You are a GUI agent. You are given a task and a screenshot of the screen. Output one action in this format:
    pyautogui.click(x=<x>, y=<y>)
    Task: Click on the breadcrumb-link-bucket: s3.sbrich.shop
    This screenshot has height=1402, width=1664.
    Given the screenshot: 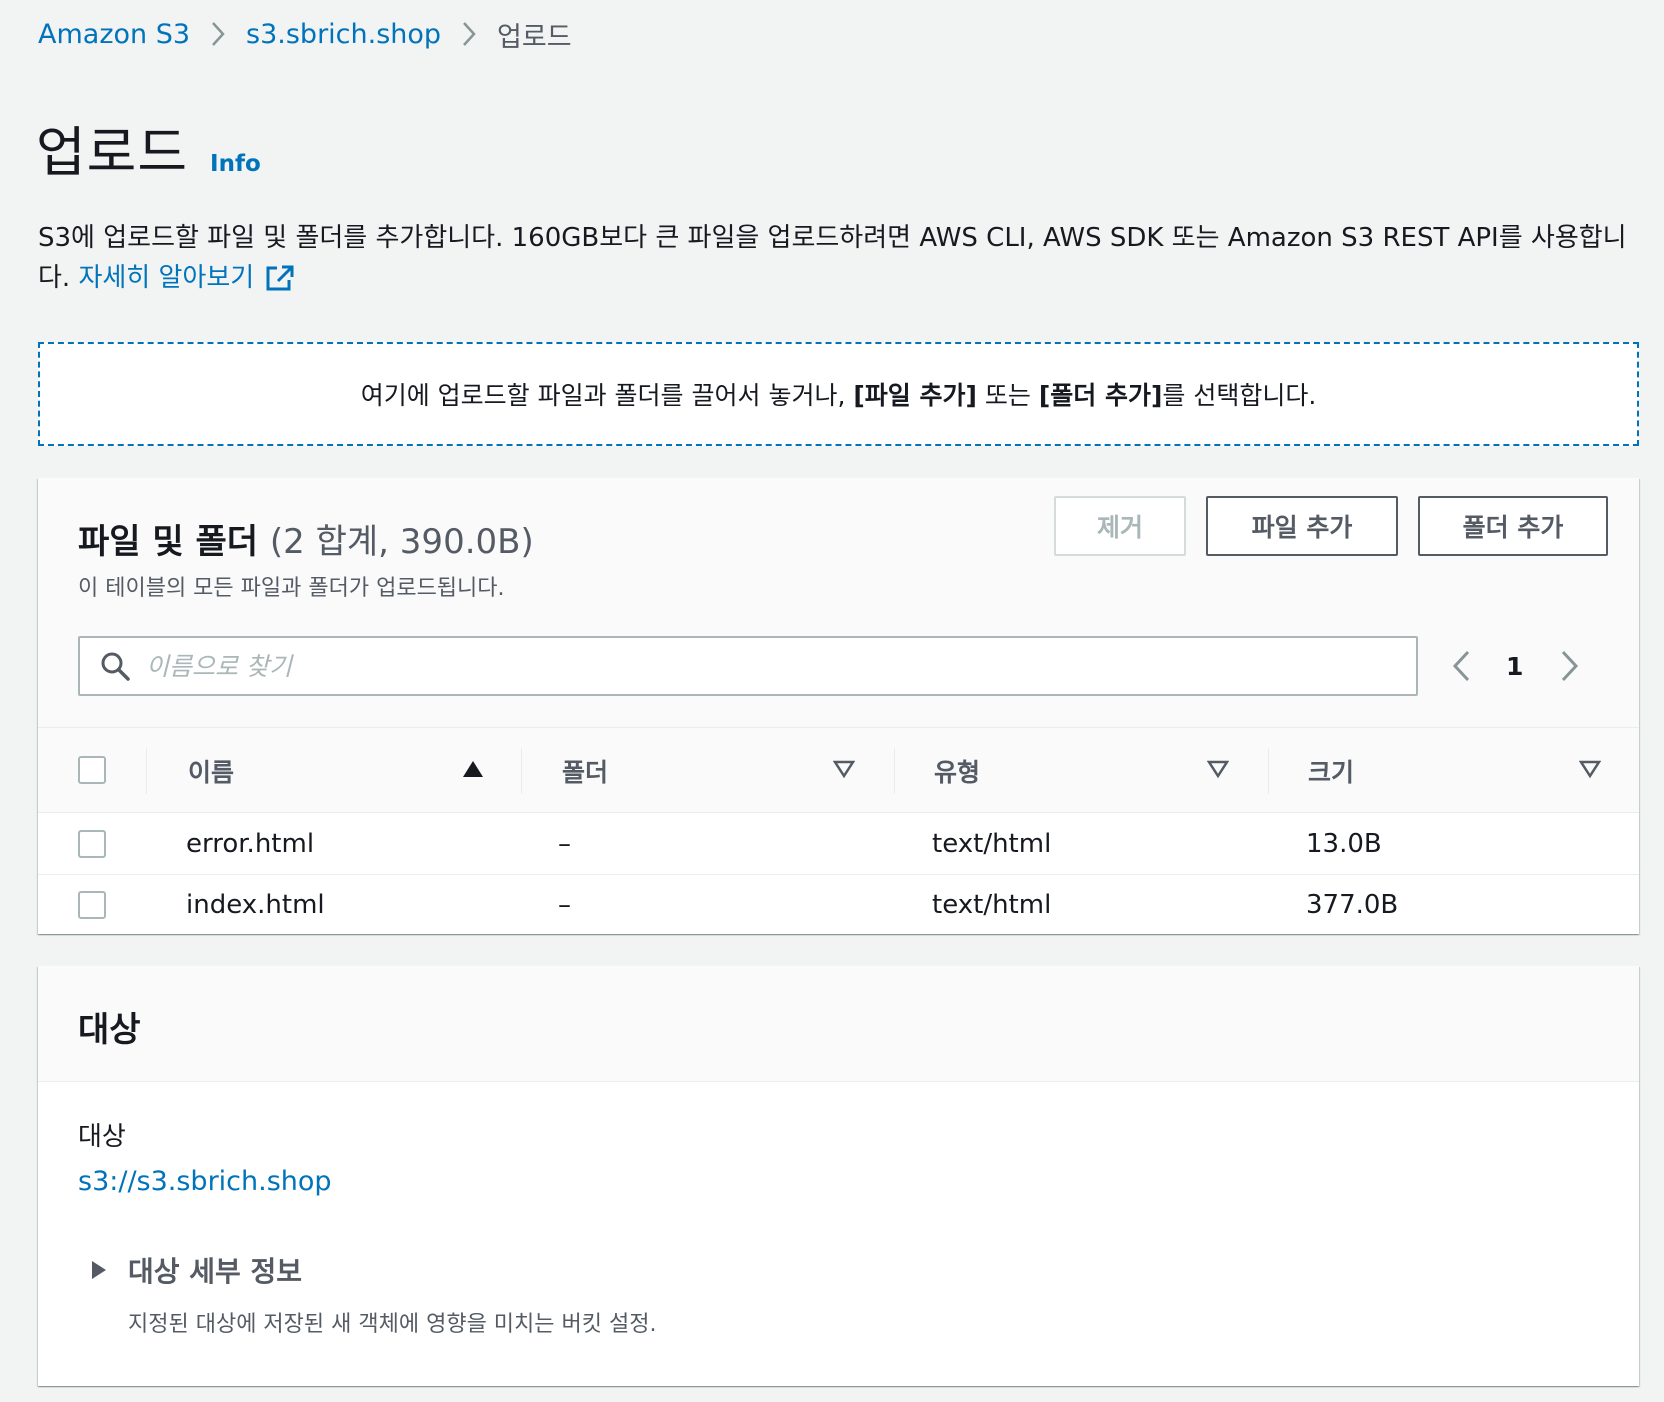 What is the action you would take?
    pyautogui.click(x=343, y=34)
    